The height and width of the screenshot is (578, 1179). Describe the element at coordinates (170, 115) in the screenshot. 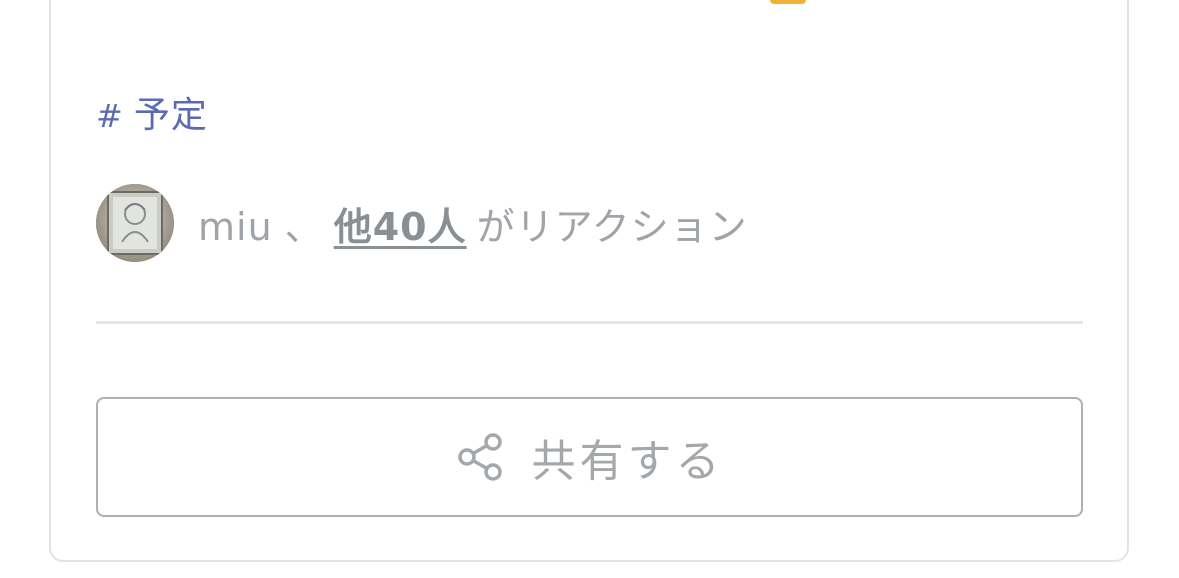

I see `hashtag-label: 予定` at that location.